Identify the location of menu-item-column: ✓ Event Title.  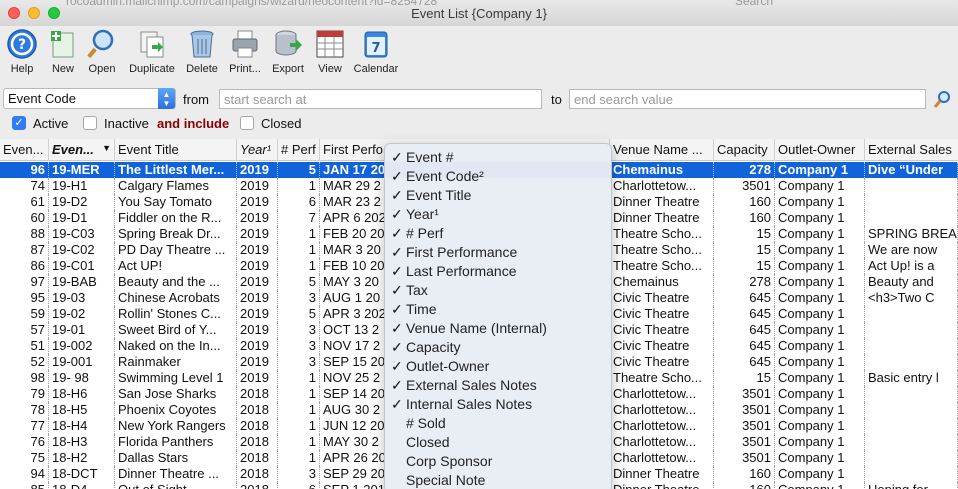
(498, 195).